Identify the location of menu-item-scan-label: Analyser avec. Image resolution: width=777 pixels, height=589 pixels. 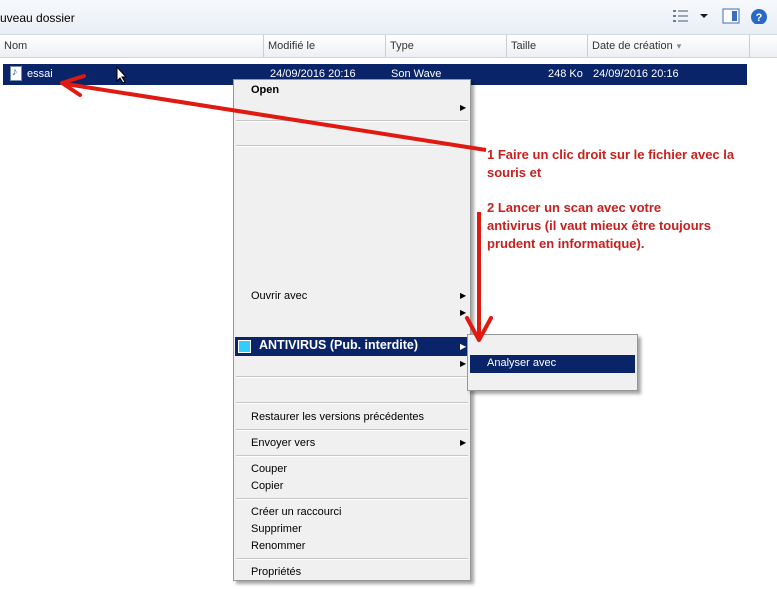
(522, 363).